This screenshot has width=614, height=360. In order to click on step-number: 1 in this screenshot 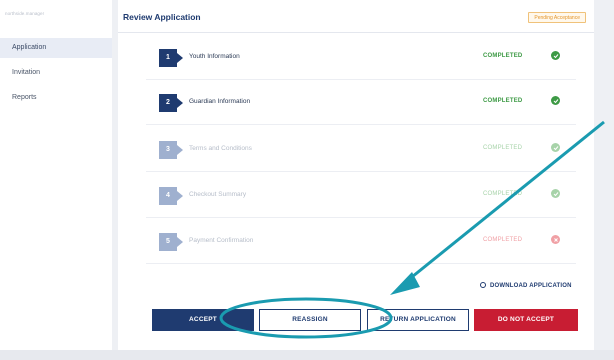, I will do `click(168, 58)`.